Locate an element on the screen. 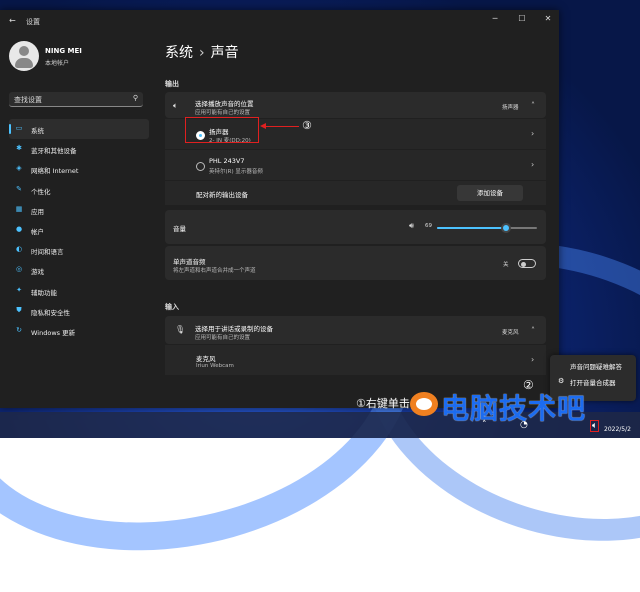 The height and width of the screenshot is (592, 640). speaker-tray-icon: 🔈︎ is located at coordinates (595, 426).